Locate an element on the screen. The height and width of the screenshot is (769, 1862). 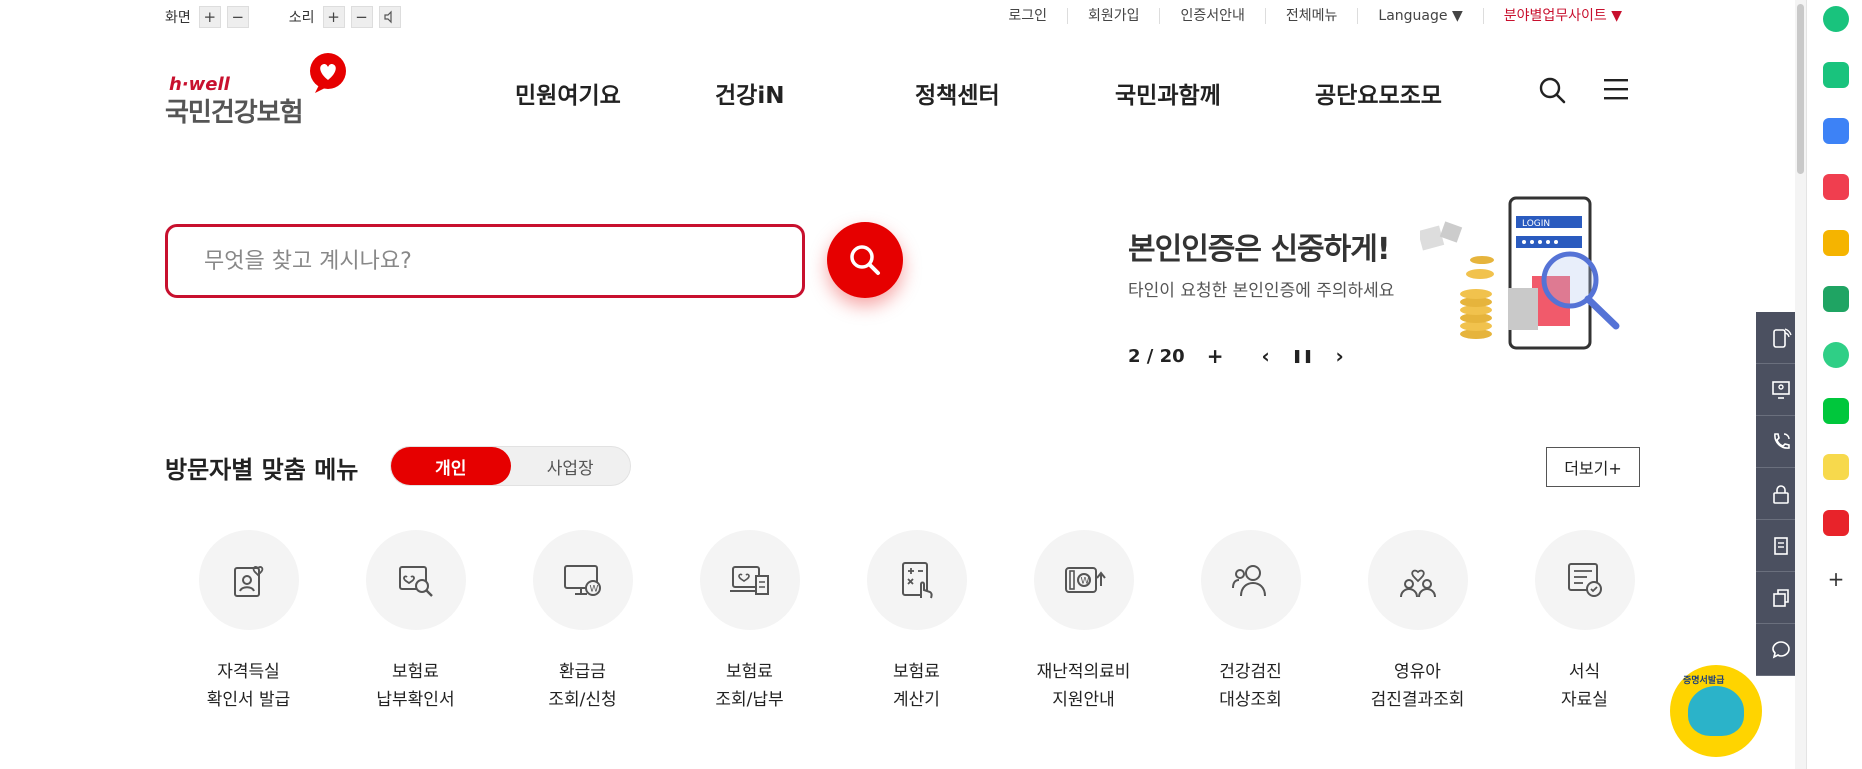
gnb-policy-center: 정책센터 is located at coordinates (1015, 93).